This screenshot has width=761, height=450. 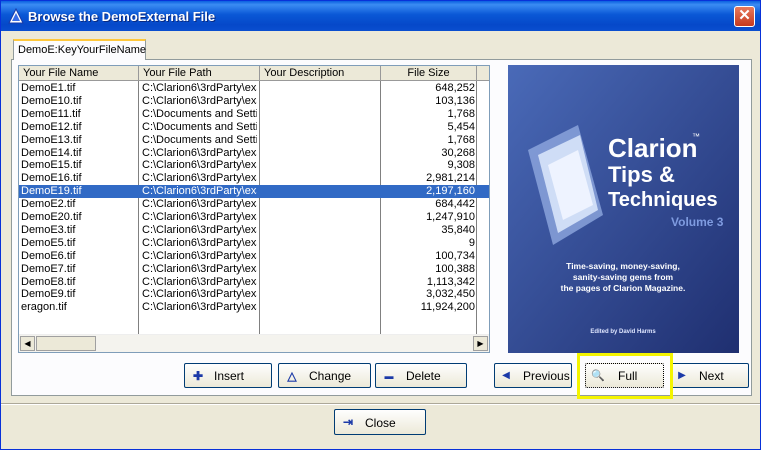 What do you see at coordinates (450, 217) in the screenshot?
I see `file-size-cell: 1,247,910` at bounding box center [450, 217].